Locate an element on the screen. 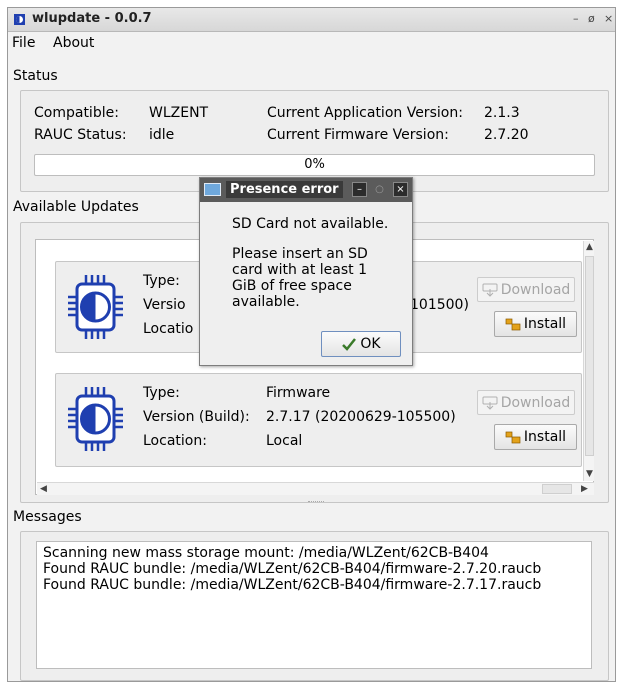 This screenshot has height=682, width=618. vertical-scroll-thumb is located at coordinates (589, 356).